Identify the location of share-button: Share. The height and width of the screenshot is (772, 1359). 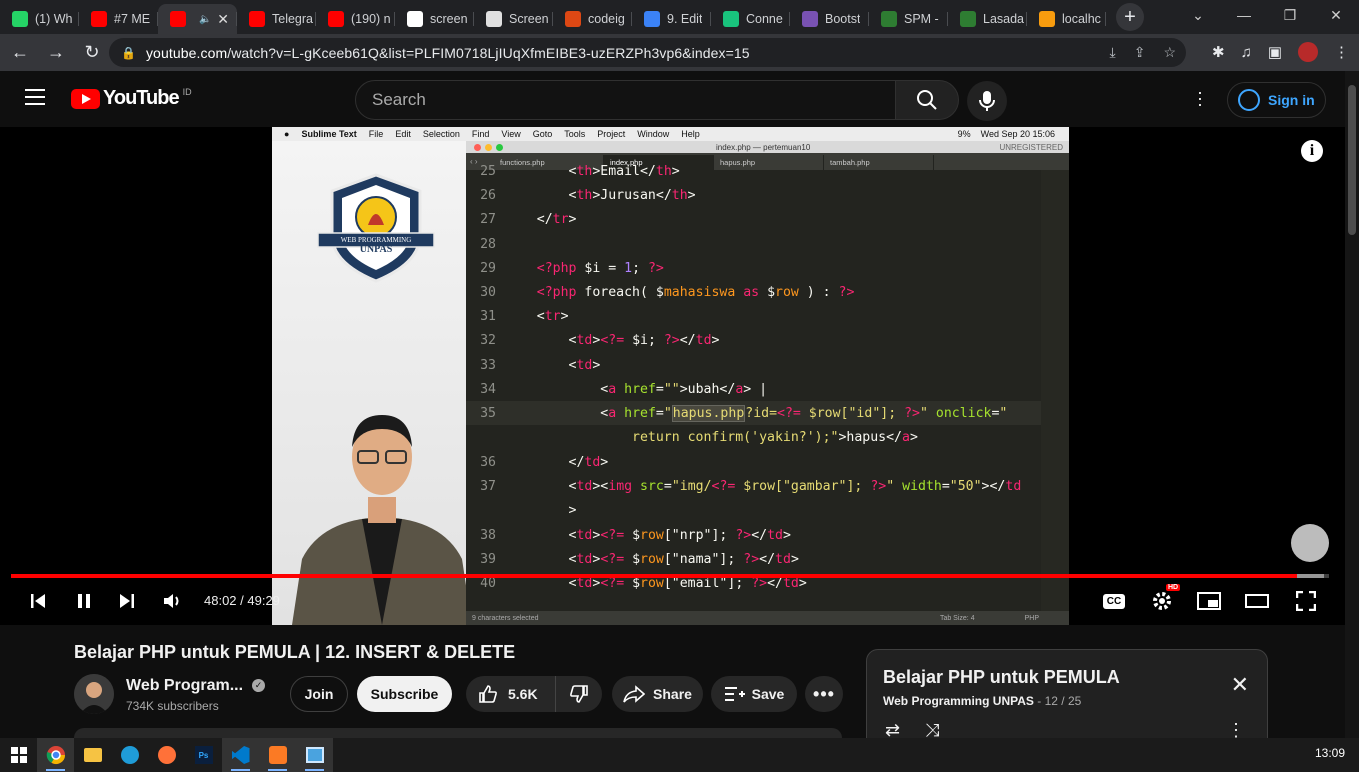
(657, 694).